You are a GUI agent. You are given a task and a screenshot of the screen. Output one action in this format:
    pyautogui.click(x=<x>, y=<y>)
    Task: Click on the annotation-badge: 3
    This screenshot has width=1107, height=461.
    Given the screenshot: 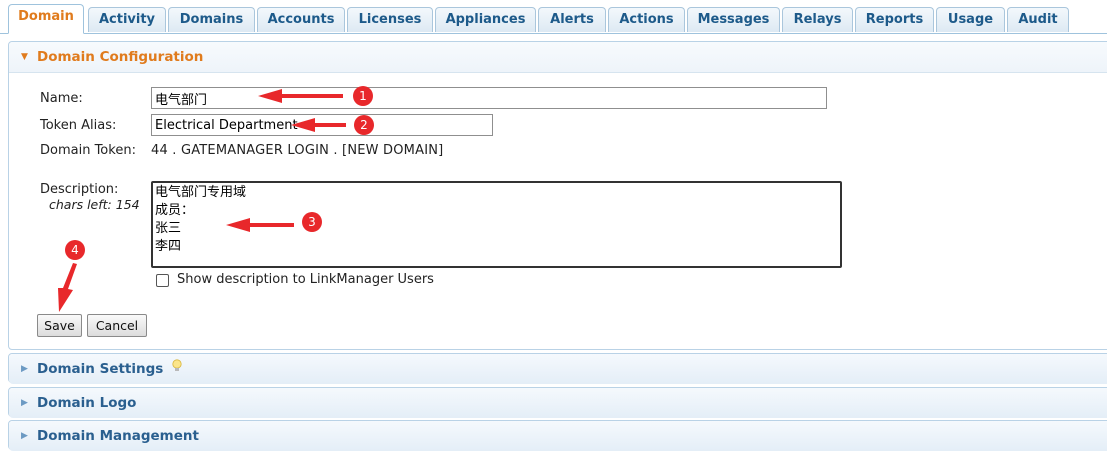 What is the action you would take?
    pyautogui.click(x=312, y=222)
    